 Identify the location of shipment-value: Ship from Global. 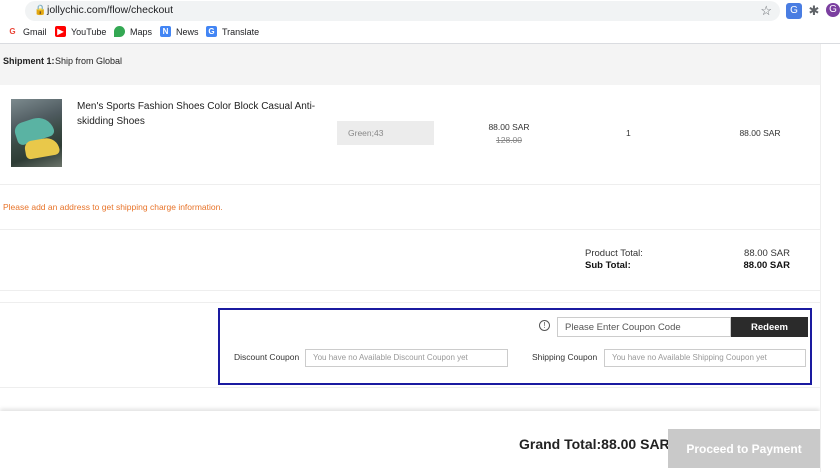
(89, 61).